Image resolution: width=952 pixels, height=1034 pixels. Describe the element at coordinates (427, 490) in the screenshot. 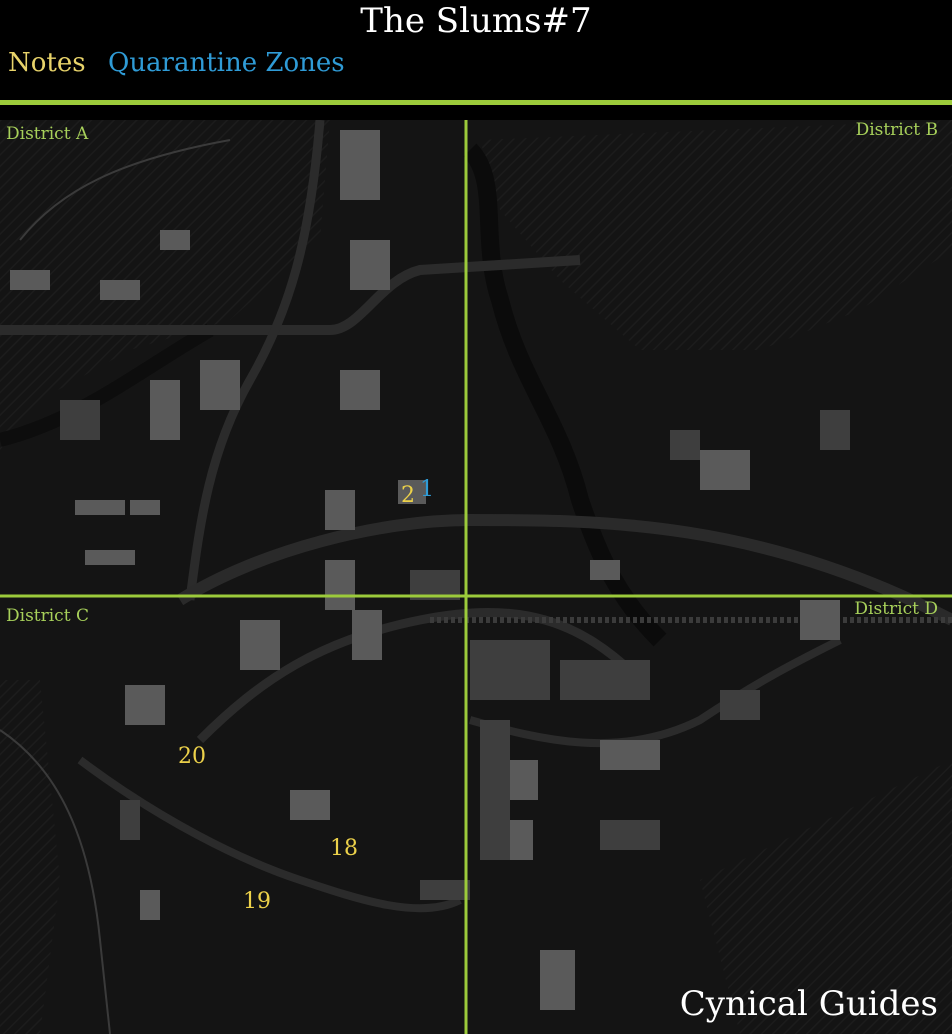

I see `quarantine-marker-1: 1` at that location.